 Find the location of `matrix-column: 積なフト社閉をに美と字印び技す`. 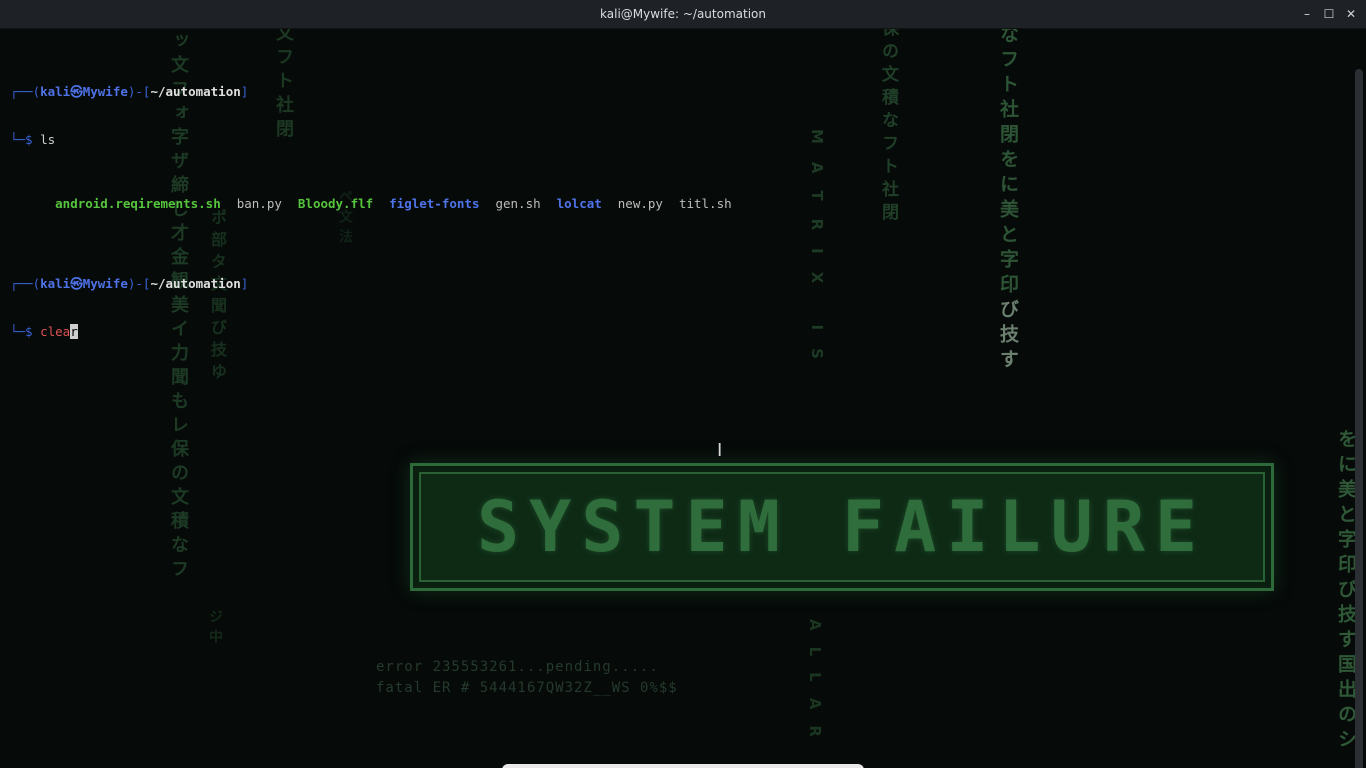

matrix-column: 積なフト社閉をに美と字印び技す is located at coordinates (1008, 201).